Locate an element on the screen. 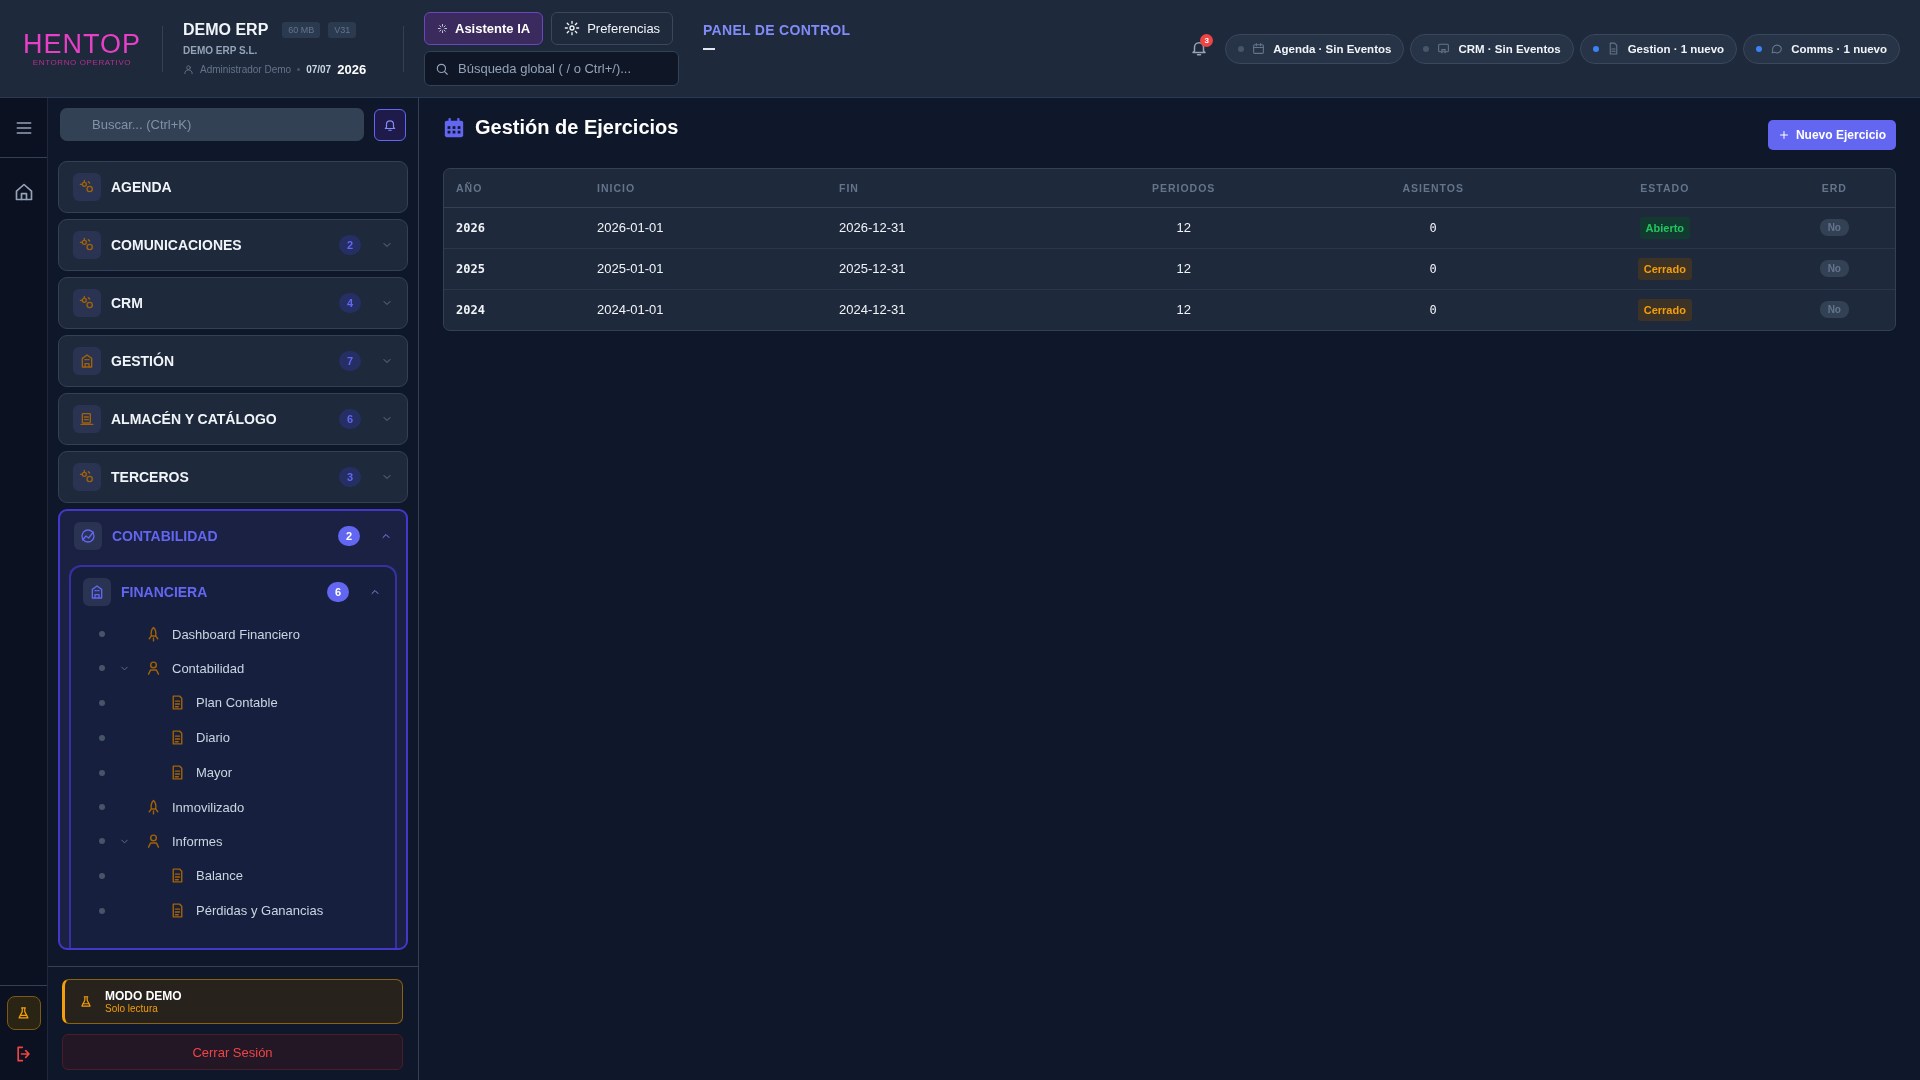  tree-item: Plan Contable is located at coordinates (233, 702).